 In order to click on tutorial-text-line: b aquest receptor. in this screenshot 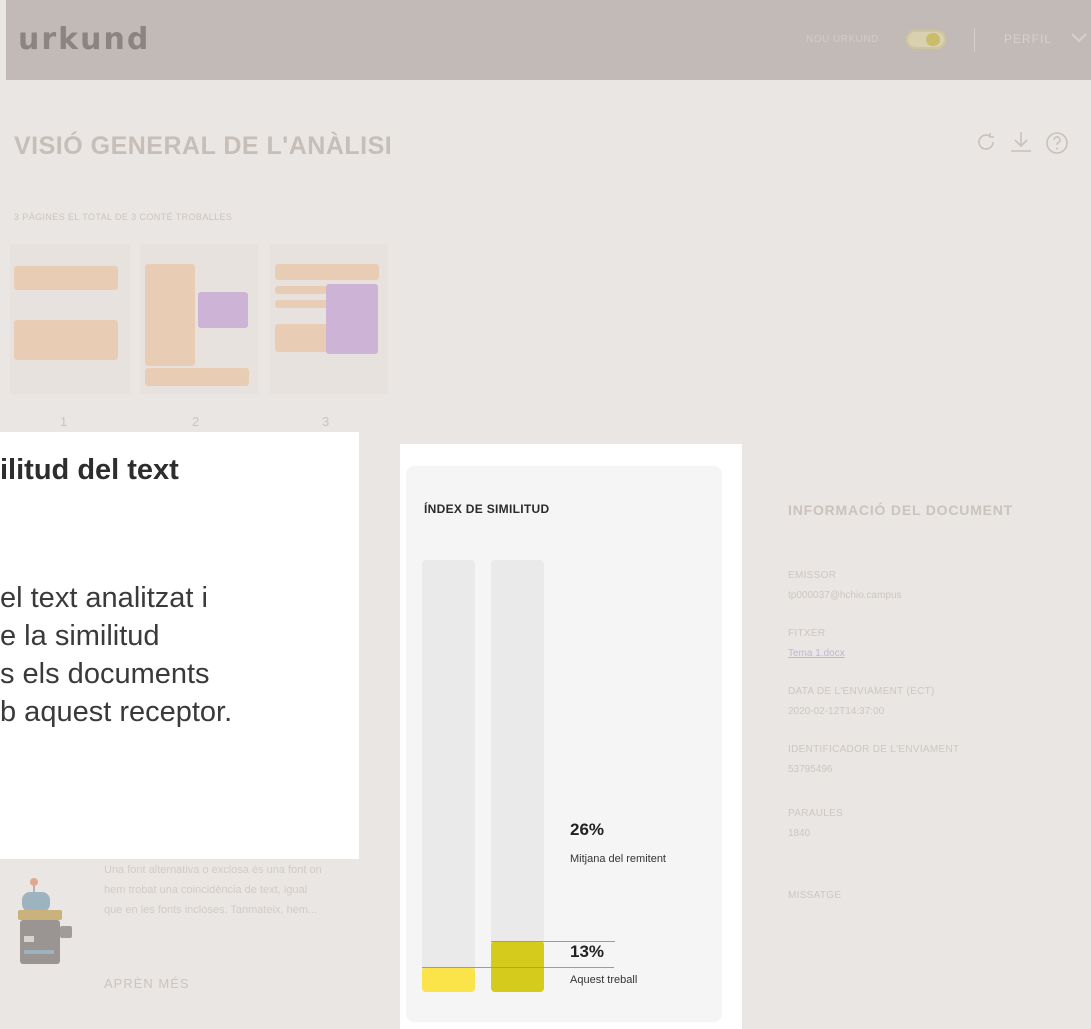, I will do `click(116, 712)`.